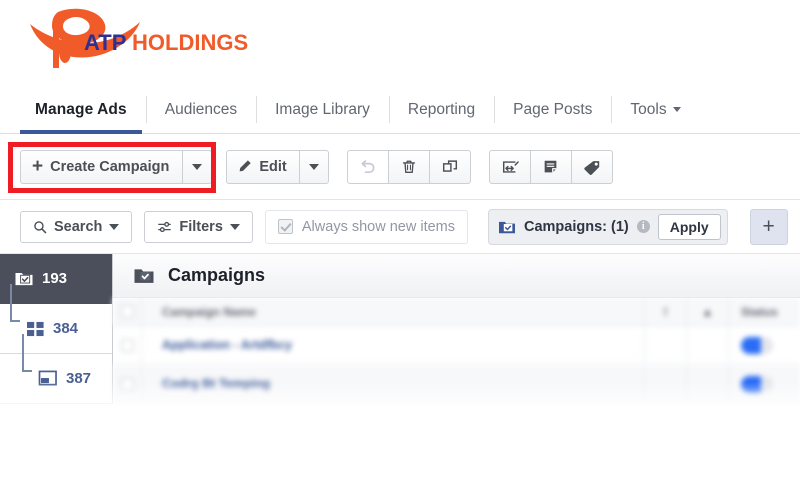 The image size is (800, 500). I want to click on notes-icon, so click(550, 166).